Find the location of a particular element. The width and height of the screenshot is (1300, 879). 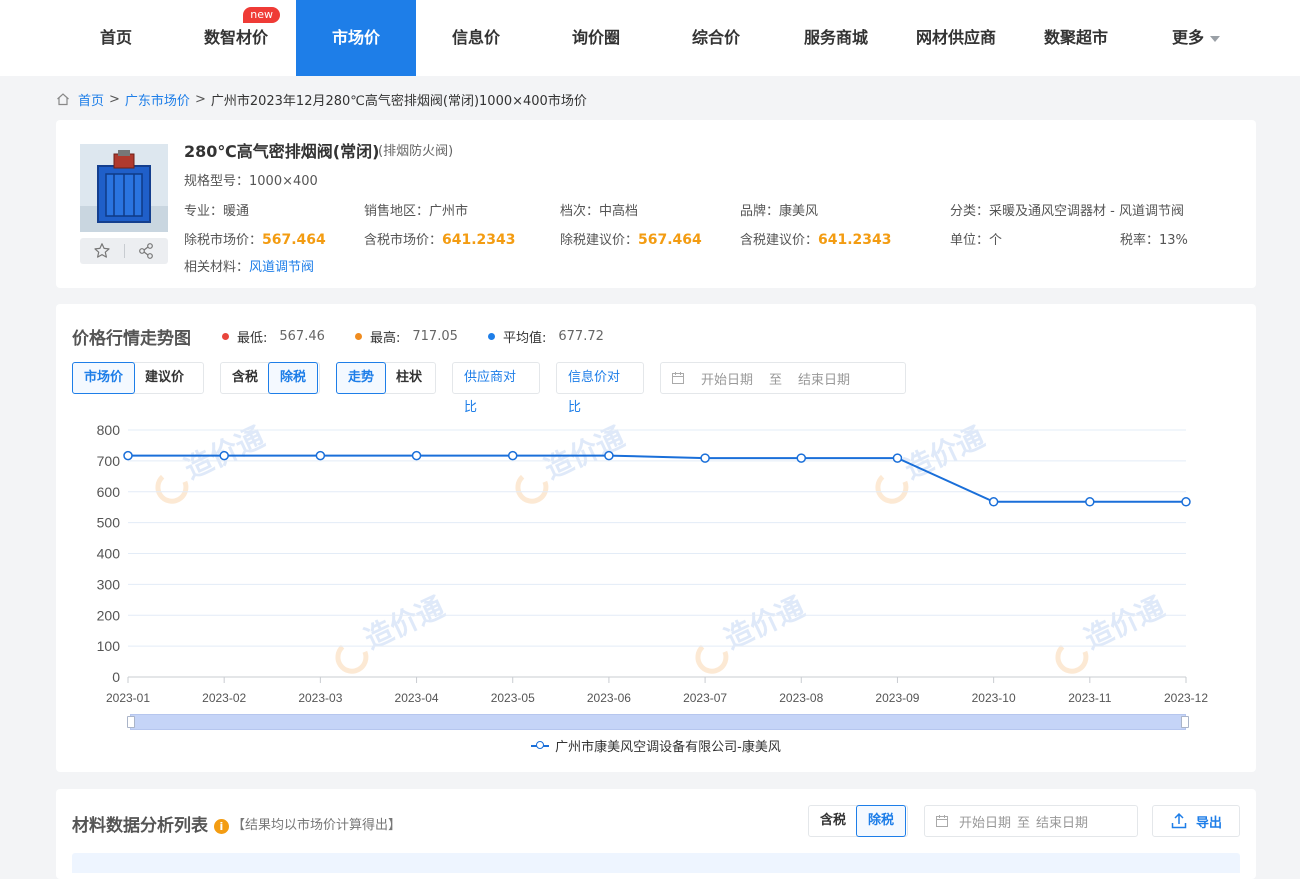

brand-field: 品牌：康美风 is located at coordinates (779, 211).